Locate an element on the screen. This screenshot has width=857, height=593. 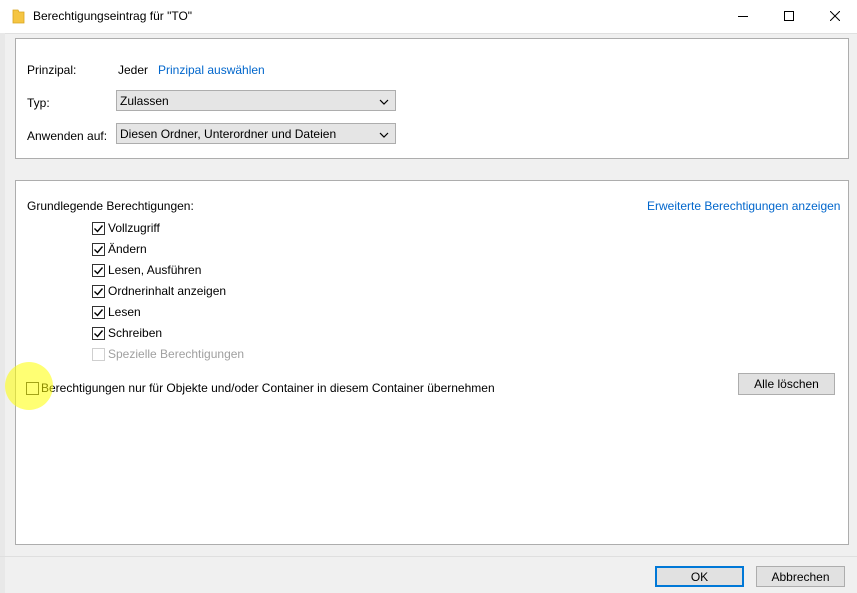
apply-to-label: Anwenden auf: is located at coordinates (67, 136).